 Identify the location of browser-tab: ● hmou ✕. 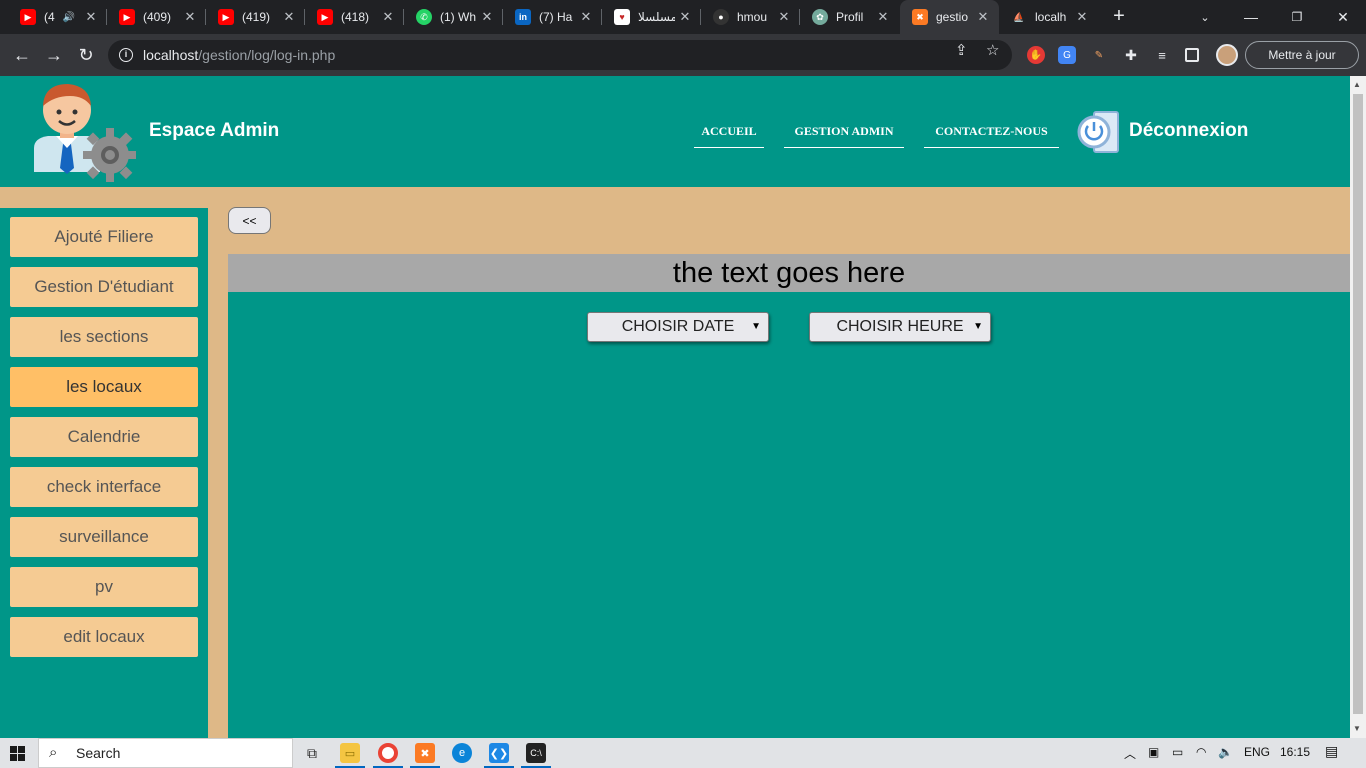
(750, 17).